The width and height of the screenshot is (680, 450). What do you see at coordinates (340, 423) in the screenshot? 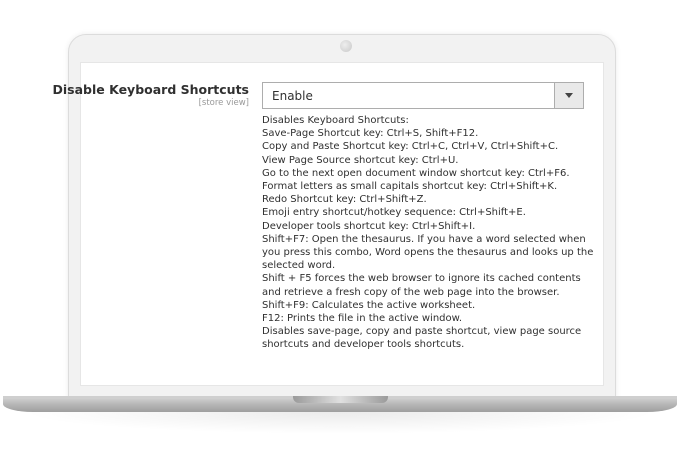
I see `laptop-shadow` at bounding box center [340, 423].